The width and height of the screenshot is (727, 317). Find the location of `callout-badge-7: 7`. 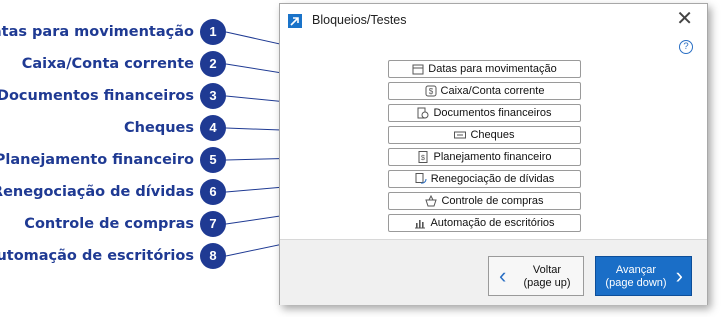

callout-badge-7: 7 is located at coordinates (213, 224).